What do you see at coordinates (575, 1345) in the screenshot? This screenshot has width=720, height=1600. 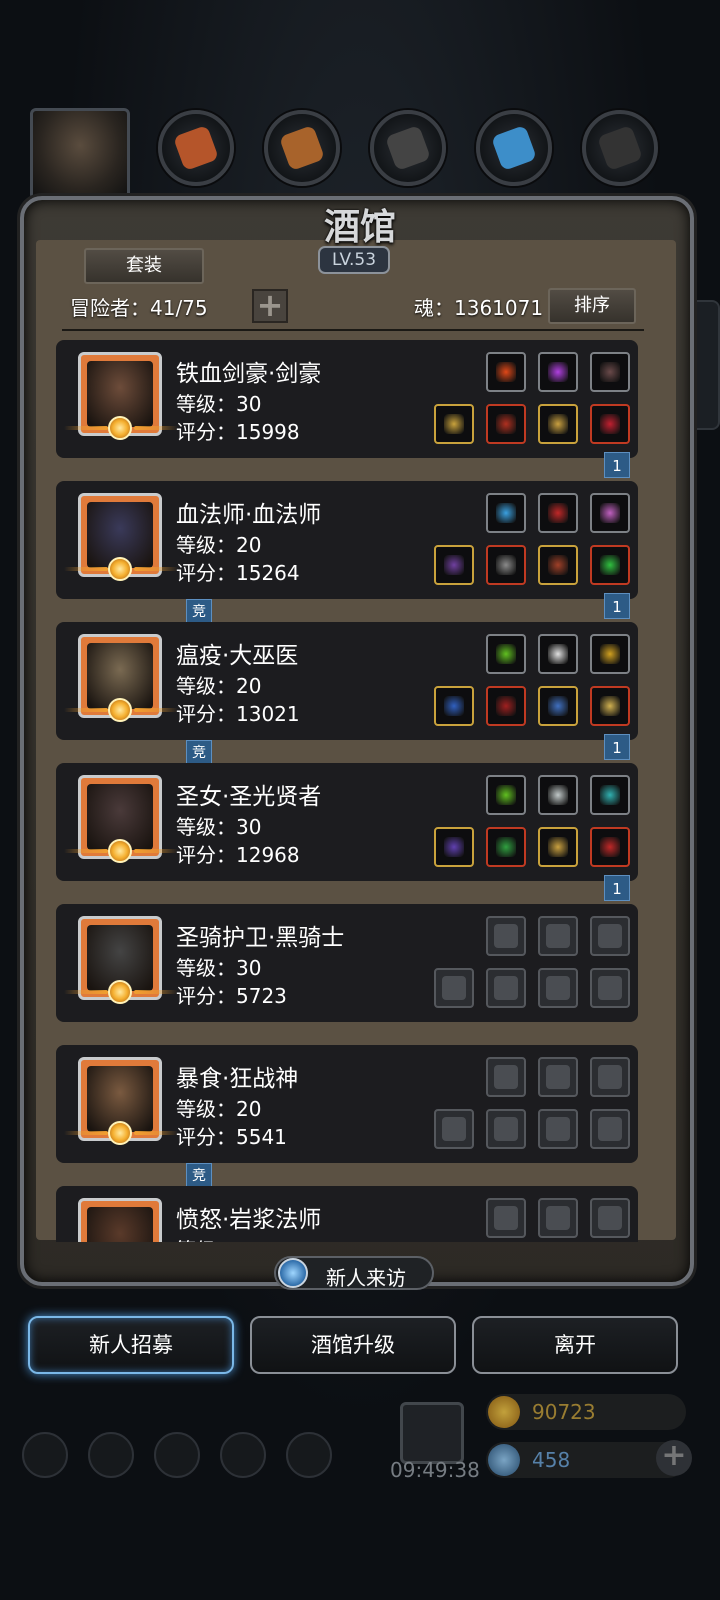 I see `leave-button: 离开` at bounding box center [575, 1345].